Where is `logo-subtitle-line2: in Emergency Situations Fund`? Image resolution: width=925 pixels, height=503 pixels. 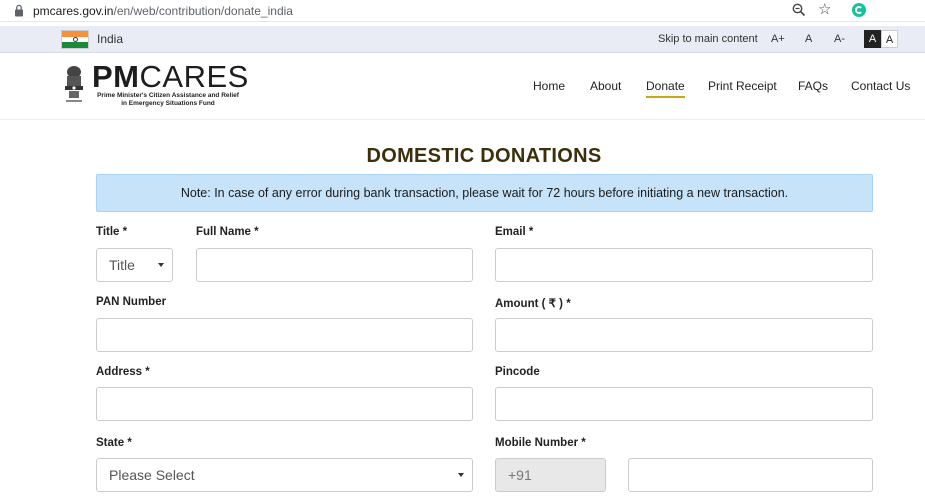 logo-subtitle-line2: in Emergency Situations Fund is located at coordinates (168, 103).